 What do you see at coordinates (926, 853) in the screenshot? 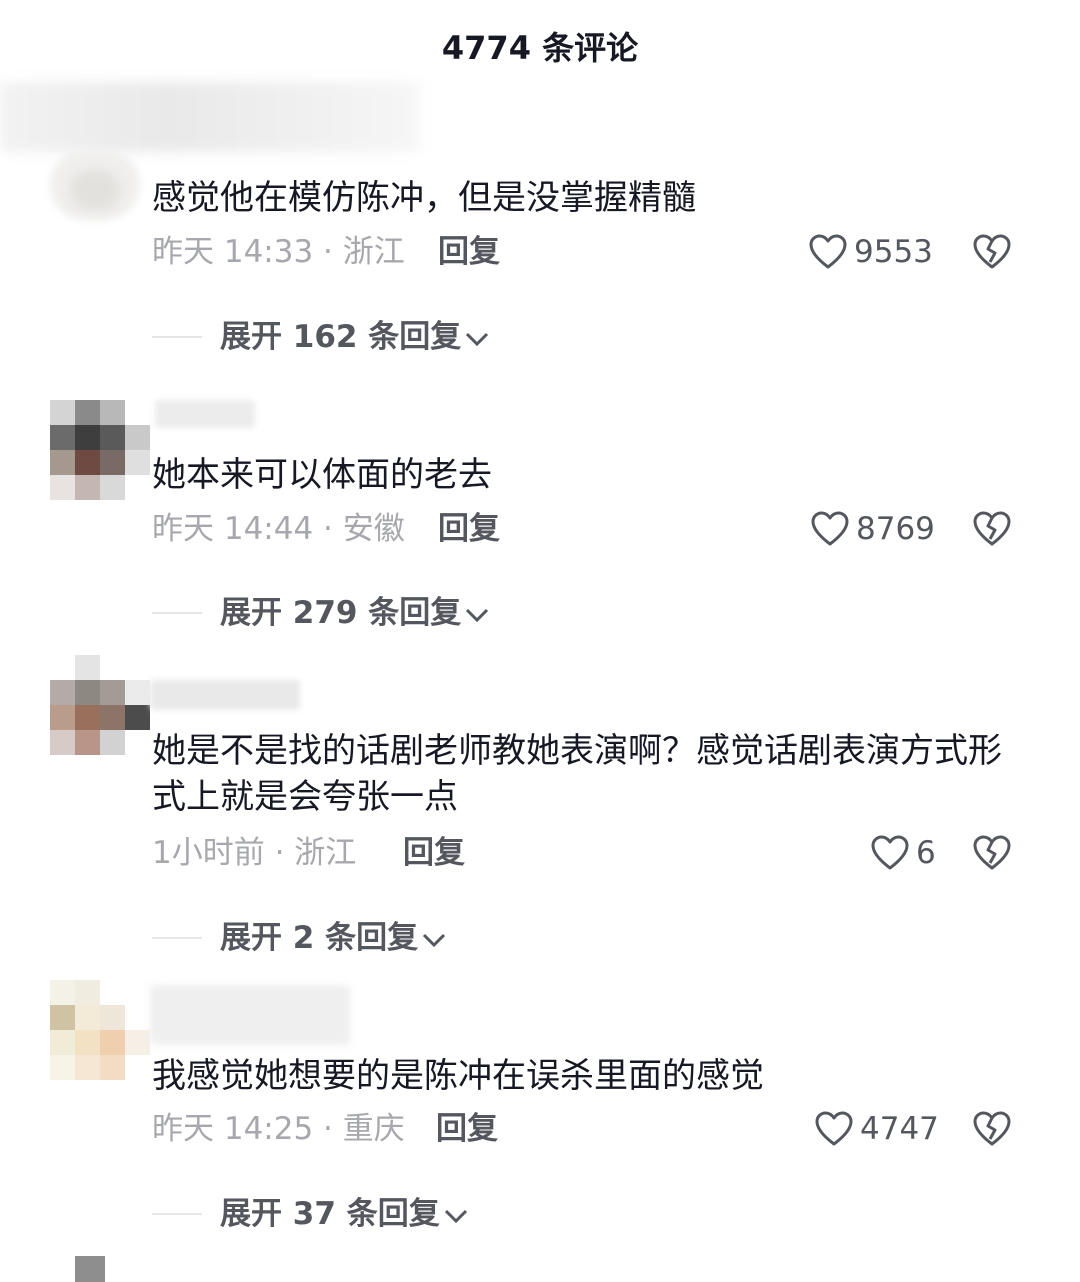
I see `like-count: 6` at bounding box center [926, 853].